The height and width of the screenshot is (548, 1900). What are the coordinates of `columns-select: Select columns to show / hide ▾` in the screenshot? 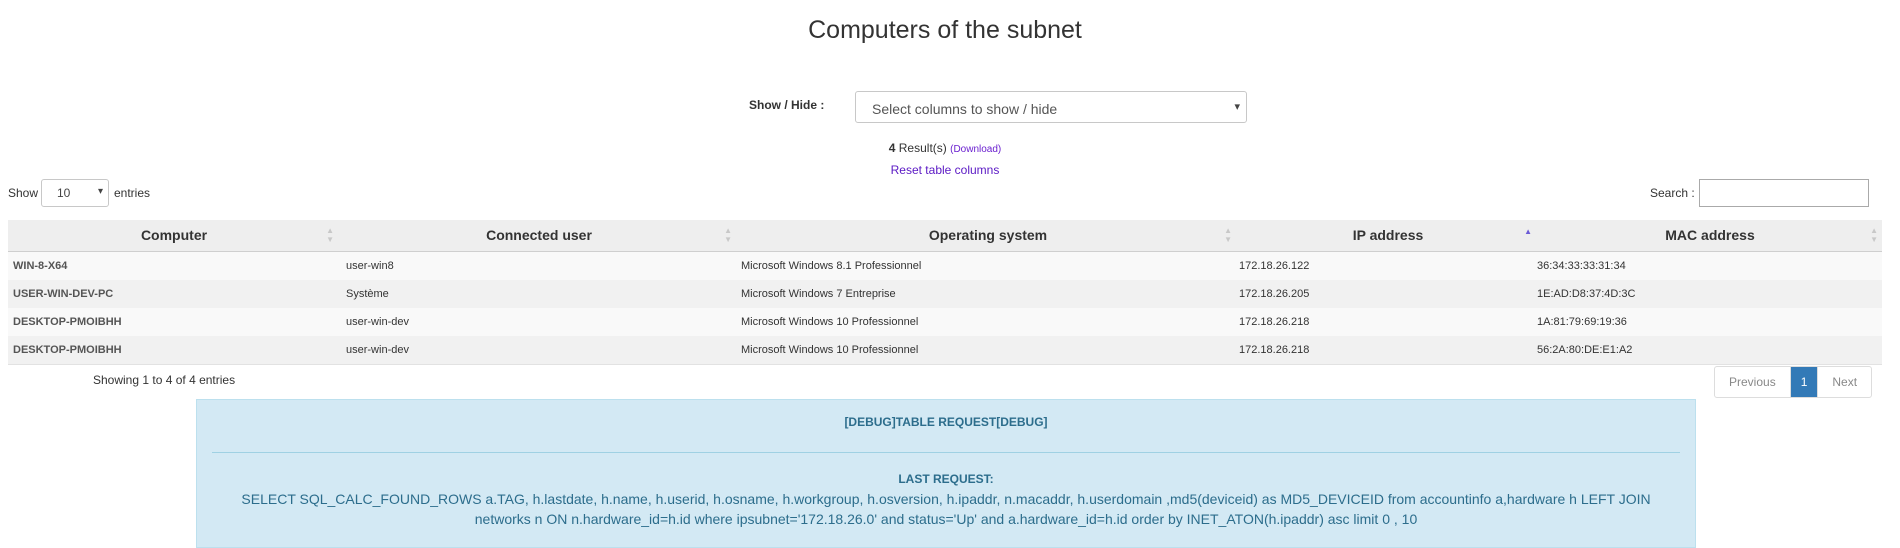 It's located at (1051, 107).